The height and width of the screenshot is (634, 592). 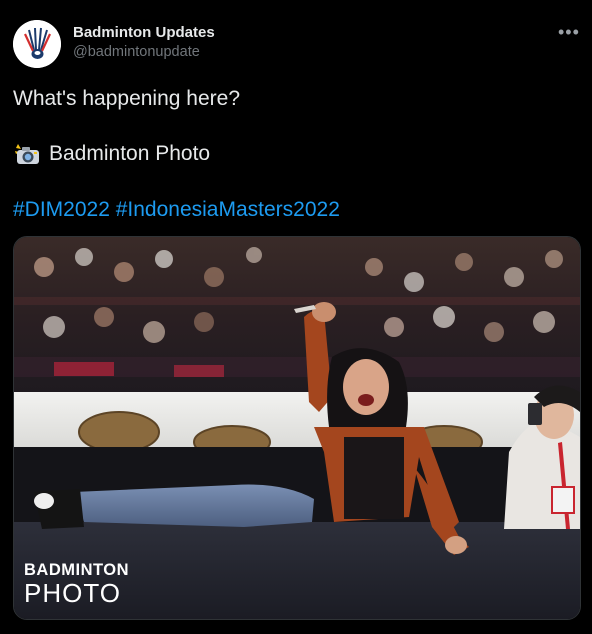 I want to click on tweet-text-label: Badminton Photo, so click(x=130, y=153).